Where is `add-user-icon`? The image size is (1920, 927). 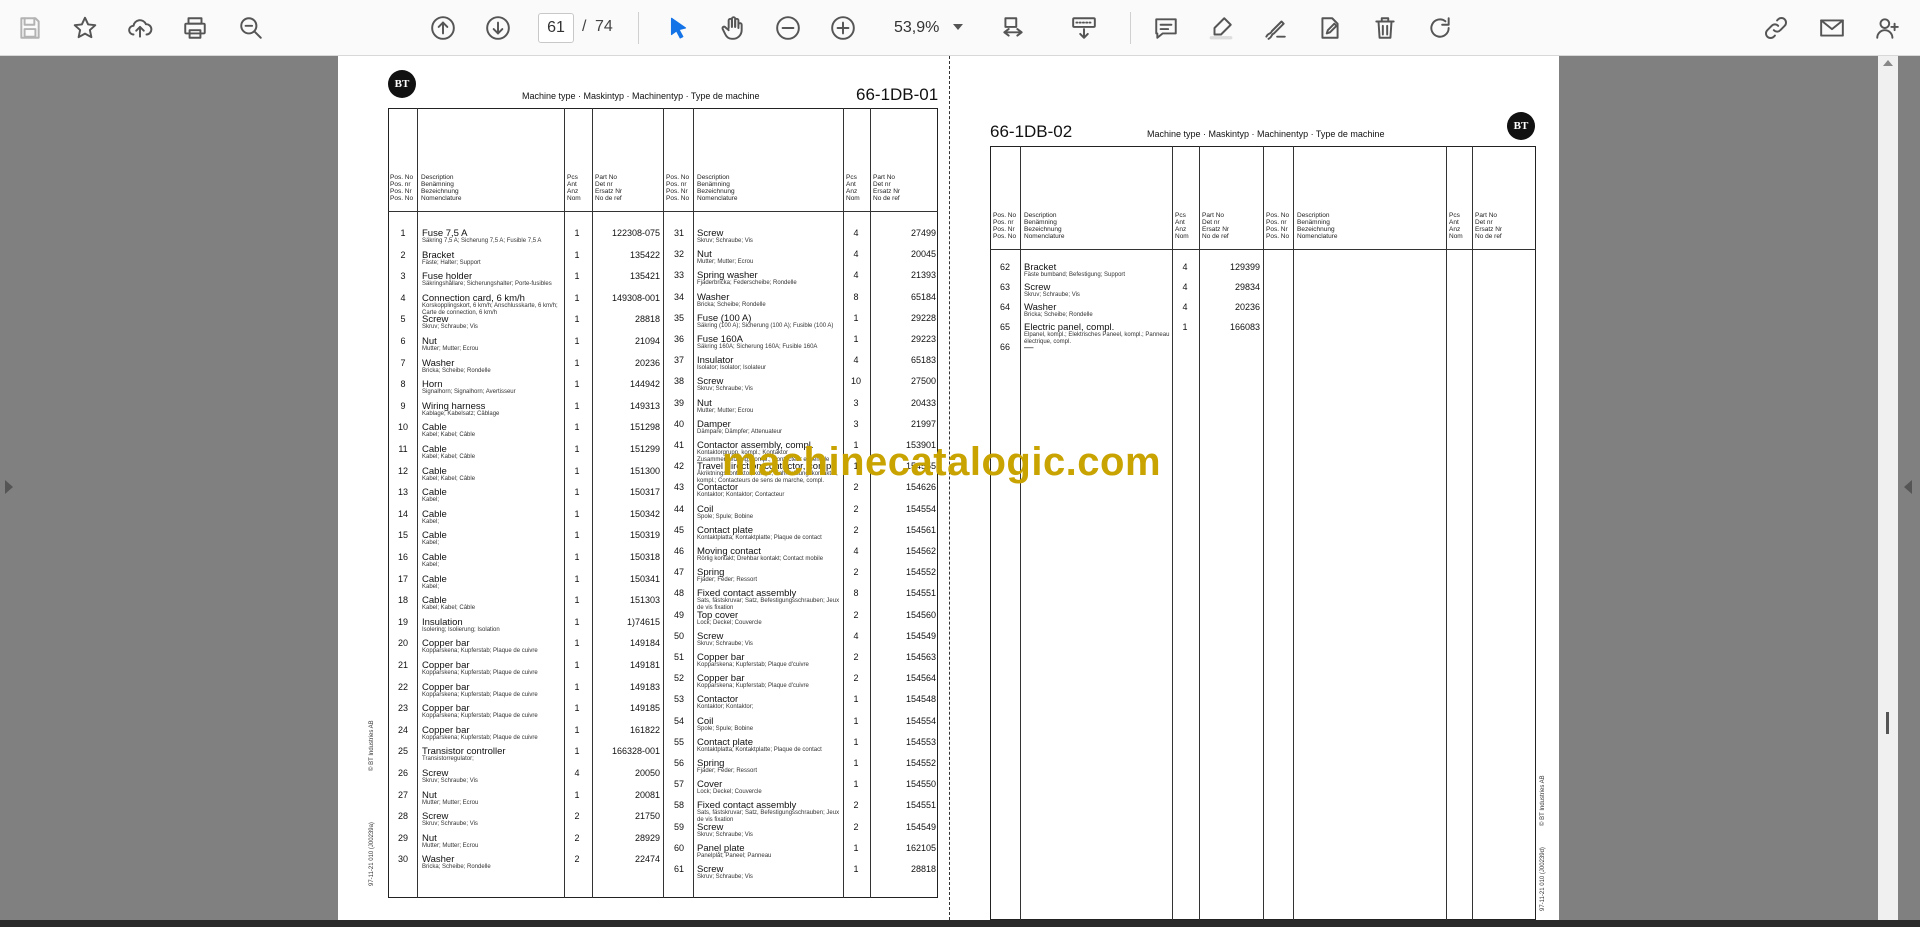
add-user-icon is located at coordinates (1887, 28).